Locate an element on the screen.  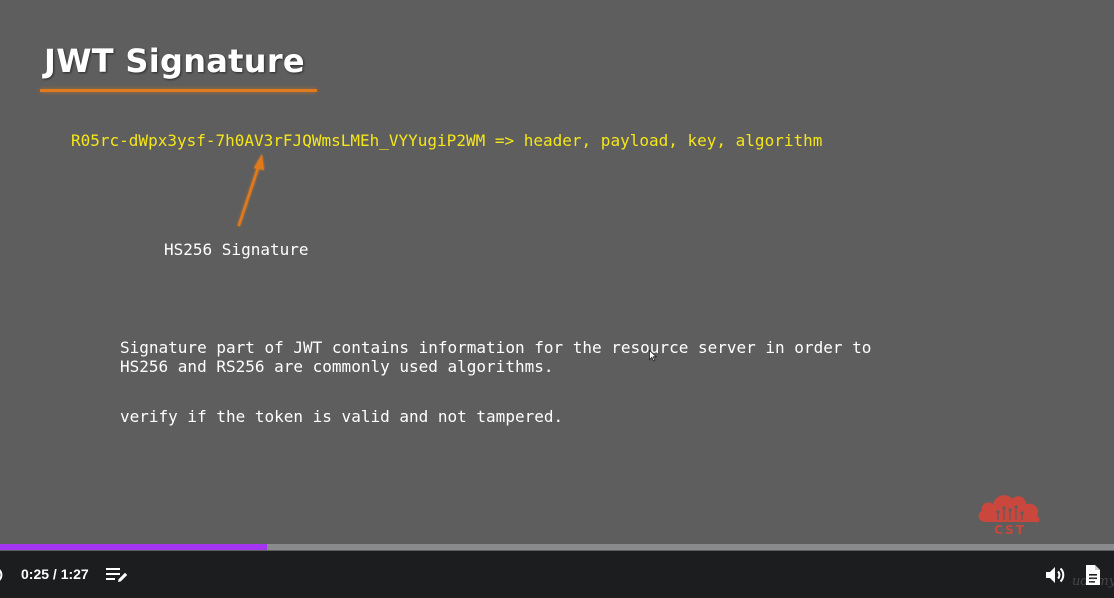
slide-title: JWT Signature is located at coordinates (174, 61).